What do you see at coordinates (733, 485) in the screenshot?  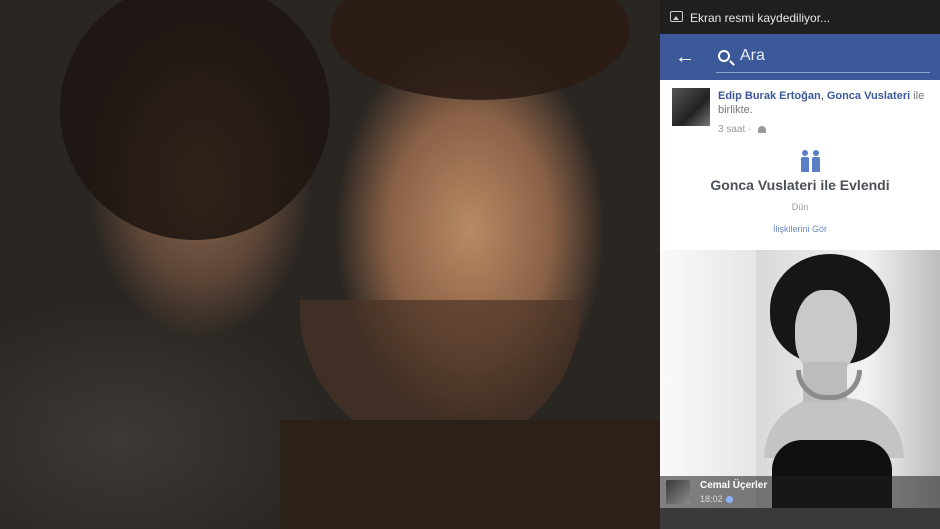 I see `commenter-name: Cemal Üçerler` at bounding box center [733, 485].